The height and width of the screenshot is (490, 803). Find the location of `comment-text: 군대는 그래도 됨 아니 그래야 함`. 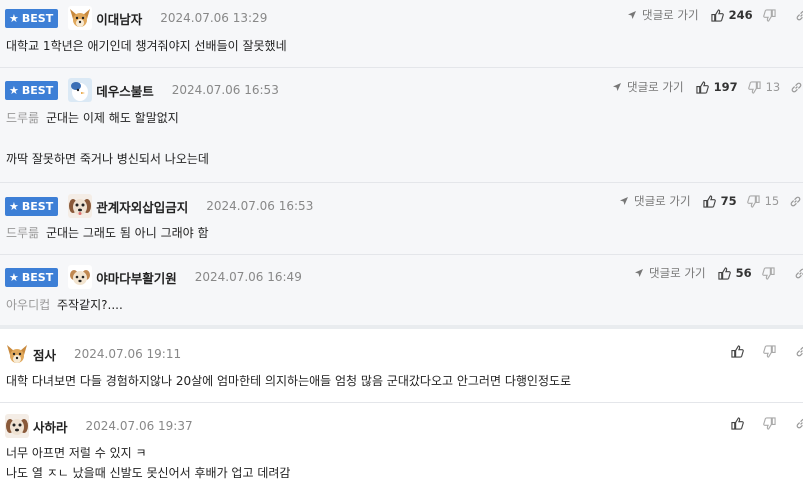

comment-text: 군대는 그래도 됨 아니 그래야 함 is located at coordinates (127, 233).